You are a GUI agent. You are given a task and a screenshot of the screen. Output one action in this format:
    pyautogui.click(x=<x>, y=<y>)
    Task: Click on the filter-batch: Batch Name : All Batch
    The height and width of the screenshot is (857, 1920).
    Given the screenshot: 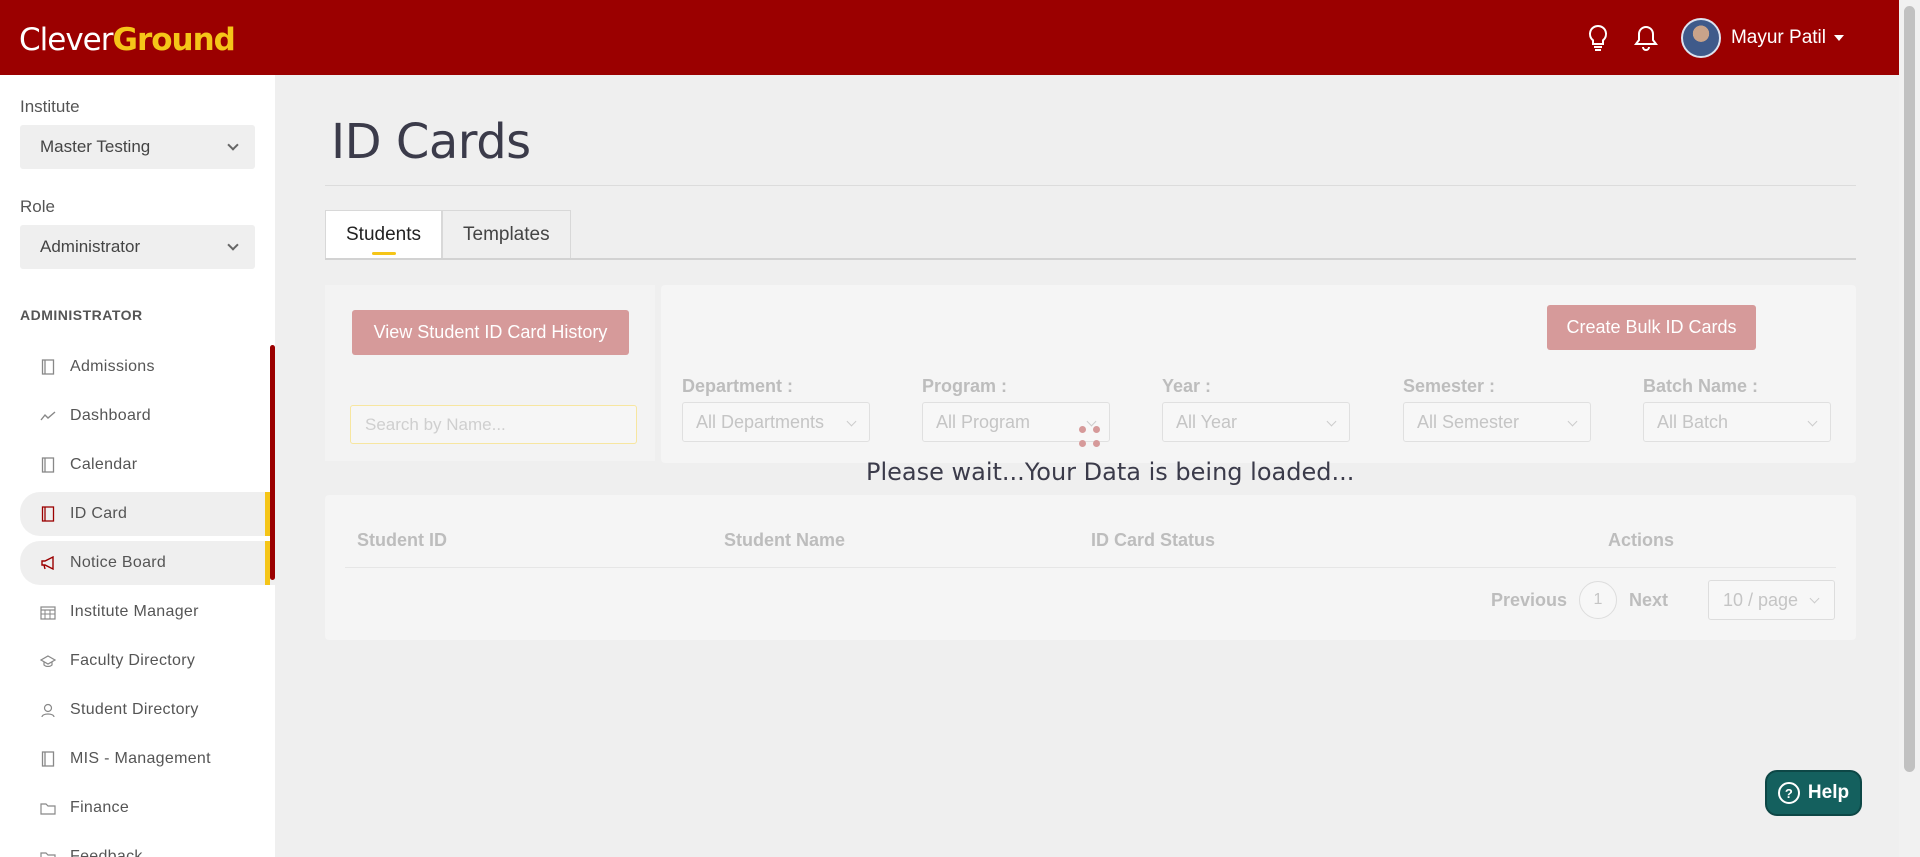 What is the action you would take?
    pyautogui.click(x=1737, y=409)
    